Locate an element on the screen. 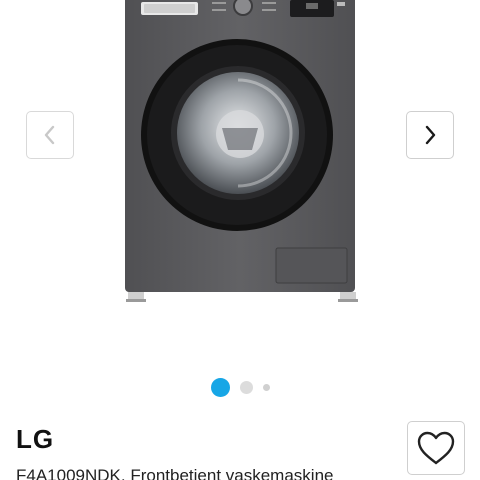  heart-icon is located at coordinates (436, 448).